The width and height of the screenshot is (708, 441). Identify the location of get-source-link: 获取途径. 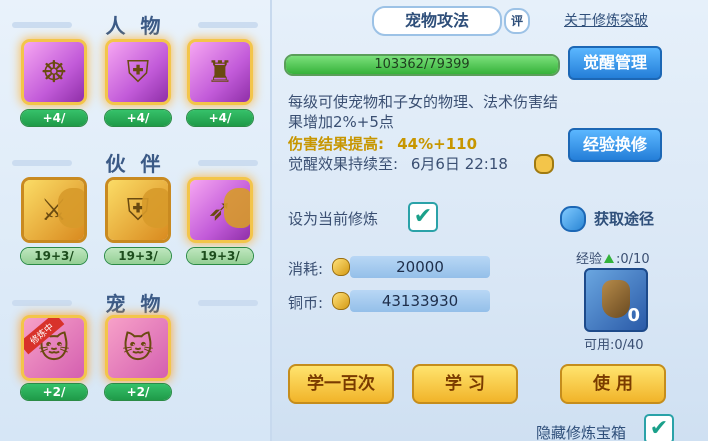
(624, 218).